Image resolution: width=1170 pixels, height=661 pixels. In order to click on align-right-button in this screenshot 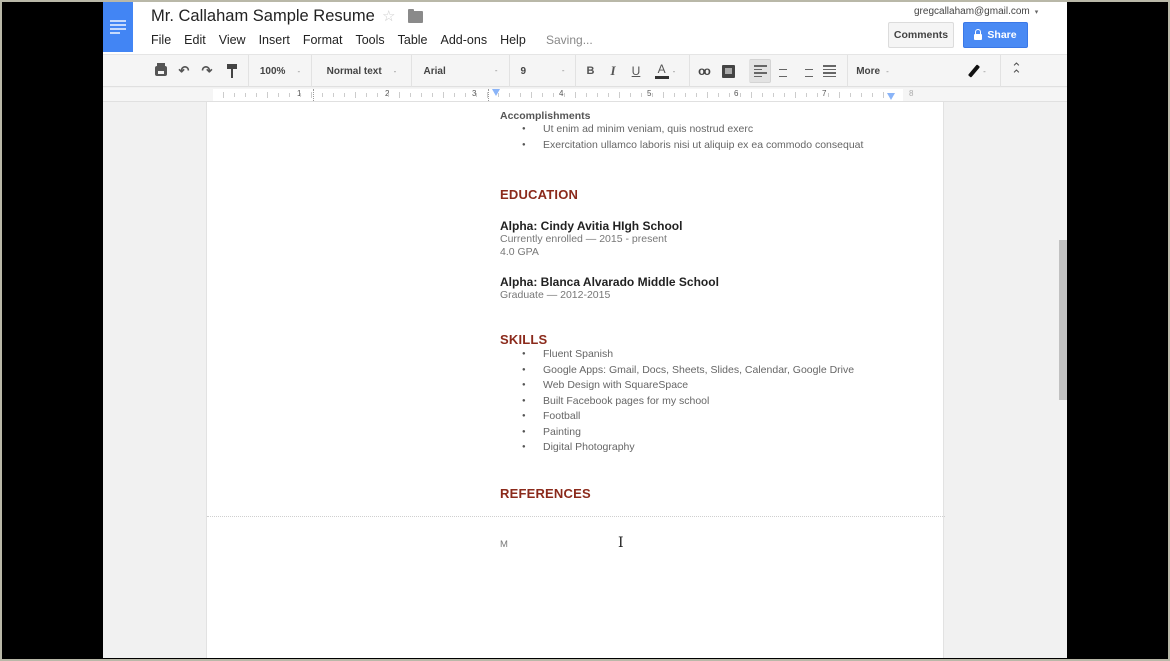, I will do `click(806, 71)`.